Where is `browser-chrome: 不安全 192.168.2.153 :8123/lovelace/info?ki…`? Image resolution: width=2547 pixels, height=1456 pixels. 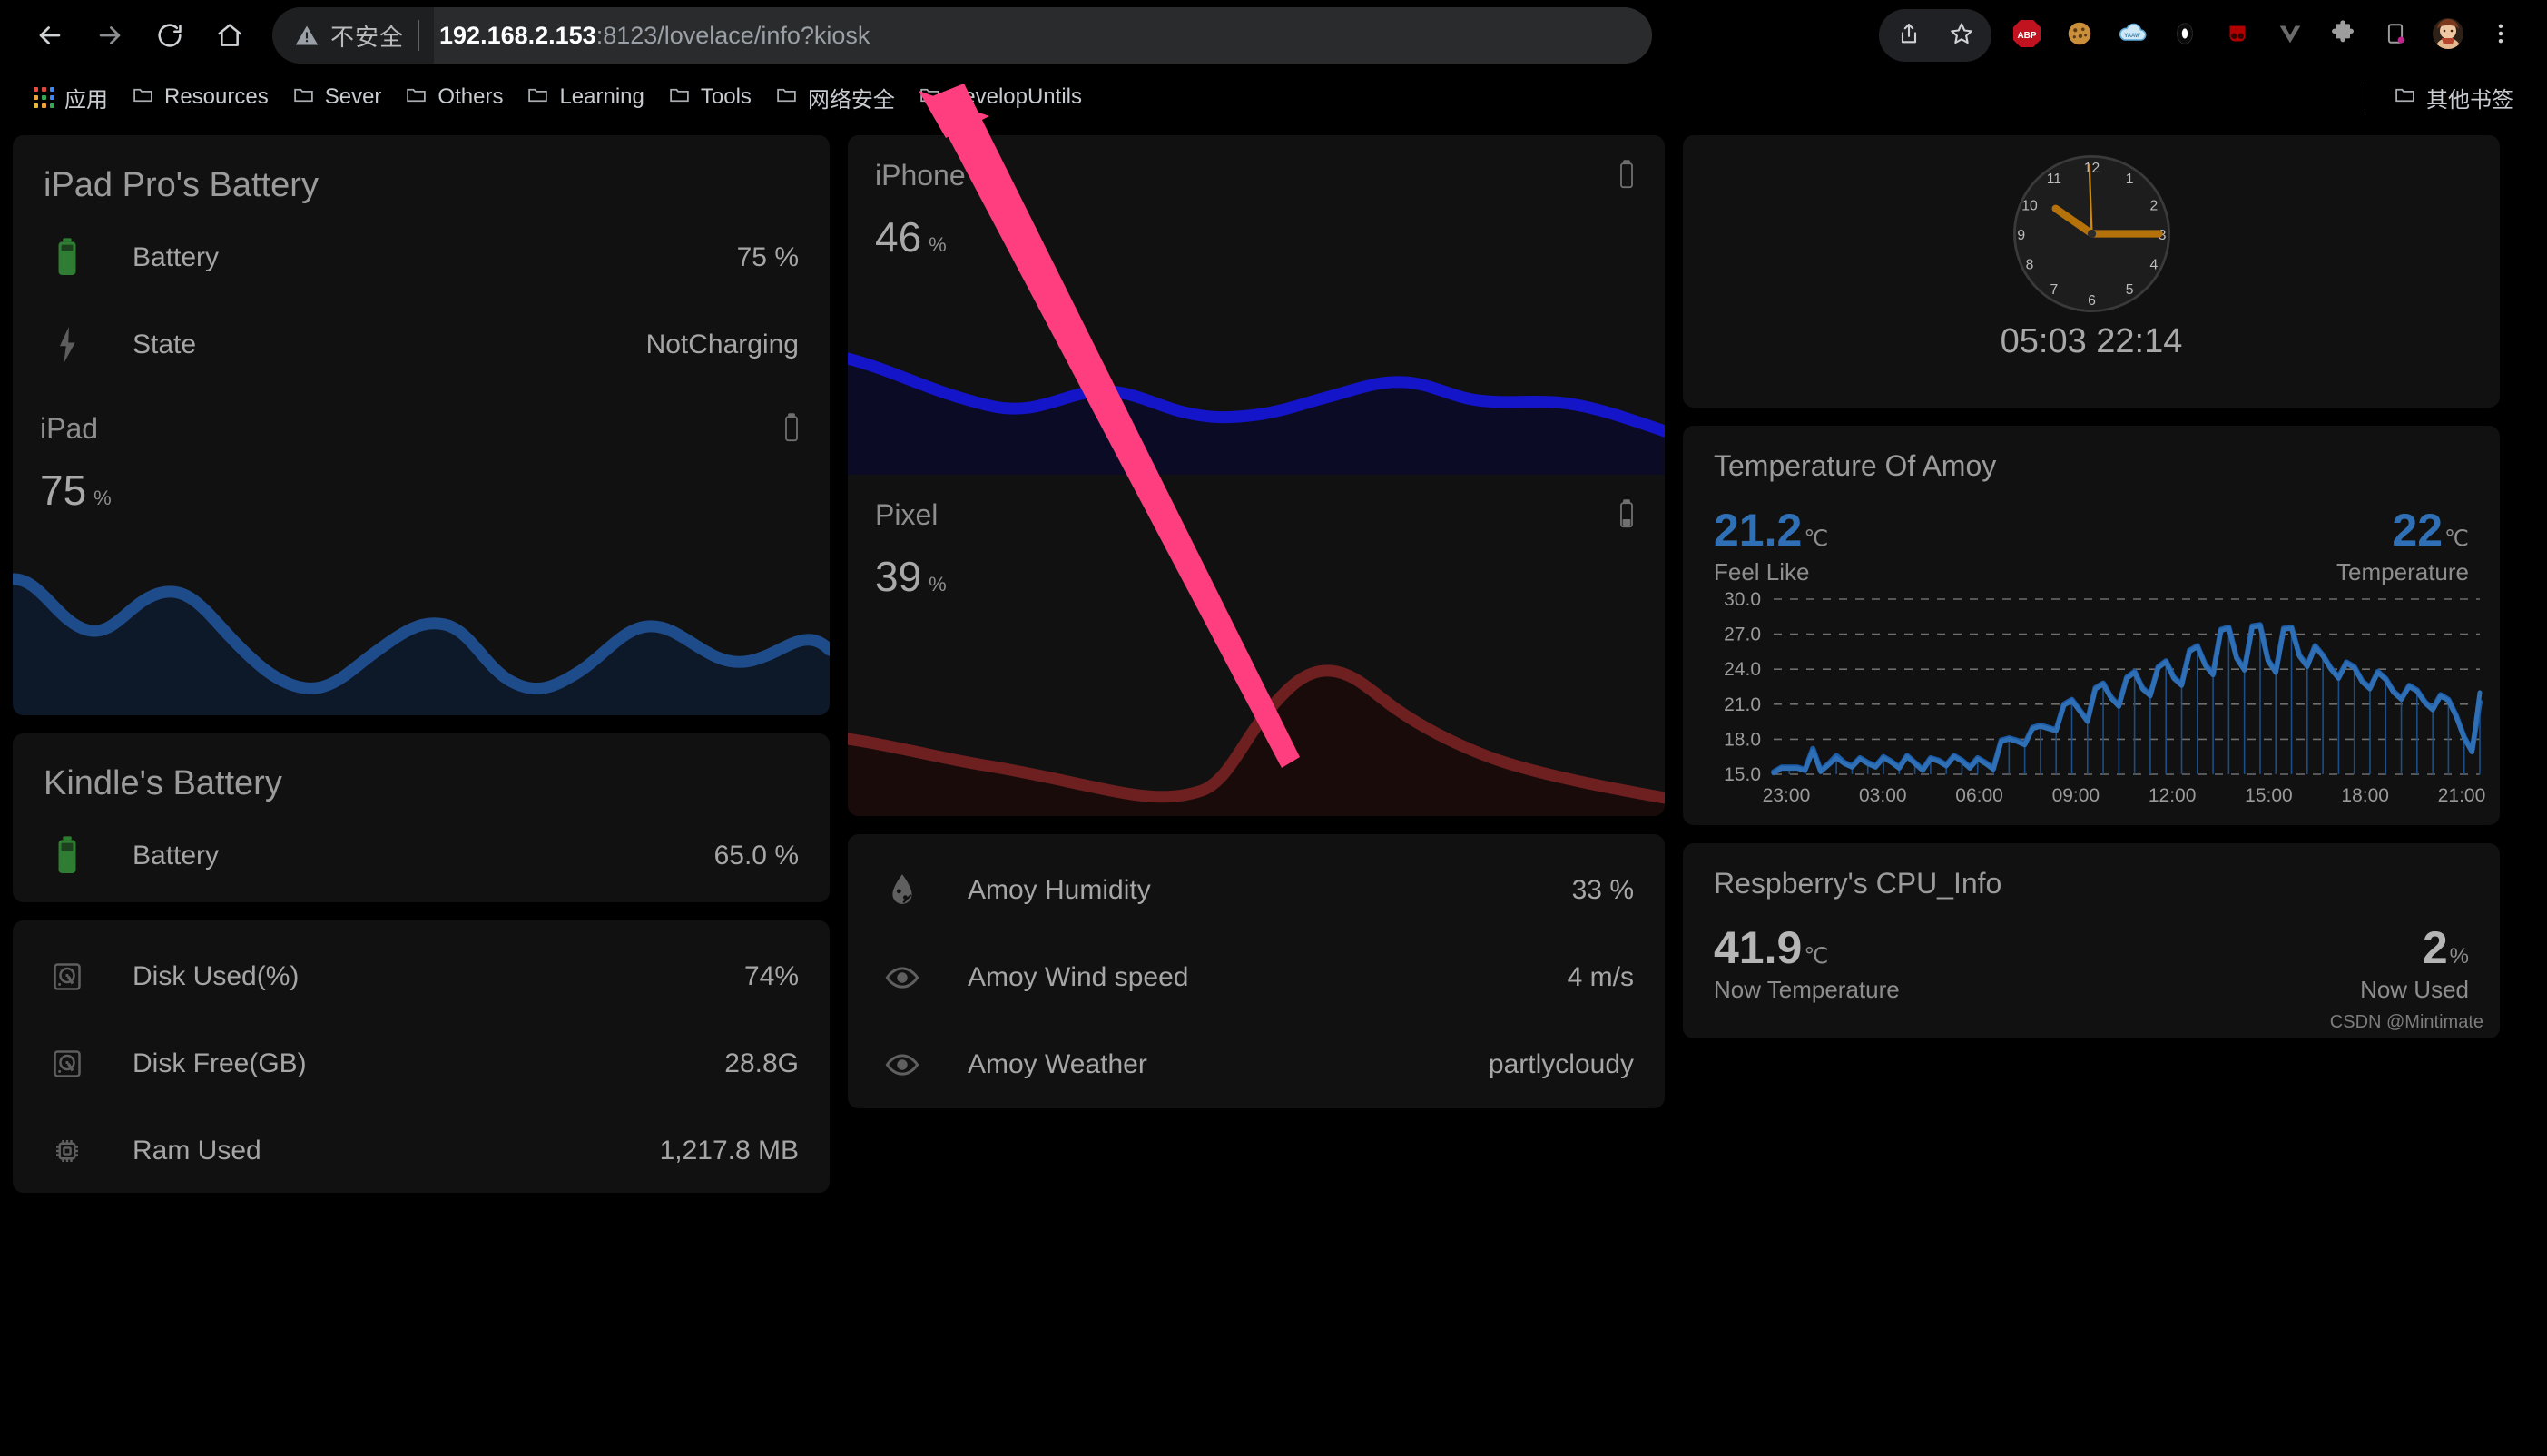
browser-chrome: 不安全 192.168.2.153 :8123/lovelace/info?ki… is located at coordinates (1273, 62).